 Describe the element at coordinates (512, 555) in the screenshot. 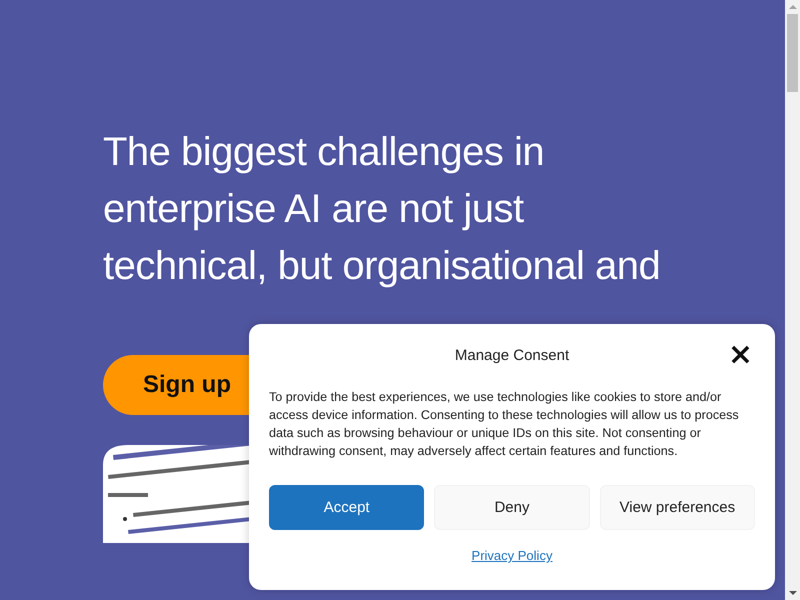

I see `privacy-policy-link: Privacy Policy` at that location.